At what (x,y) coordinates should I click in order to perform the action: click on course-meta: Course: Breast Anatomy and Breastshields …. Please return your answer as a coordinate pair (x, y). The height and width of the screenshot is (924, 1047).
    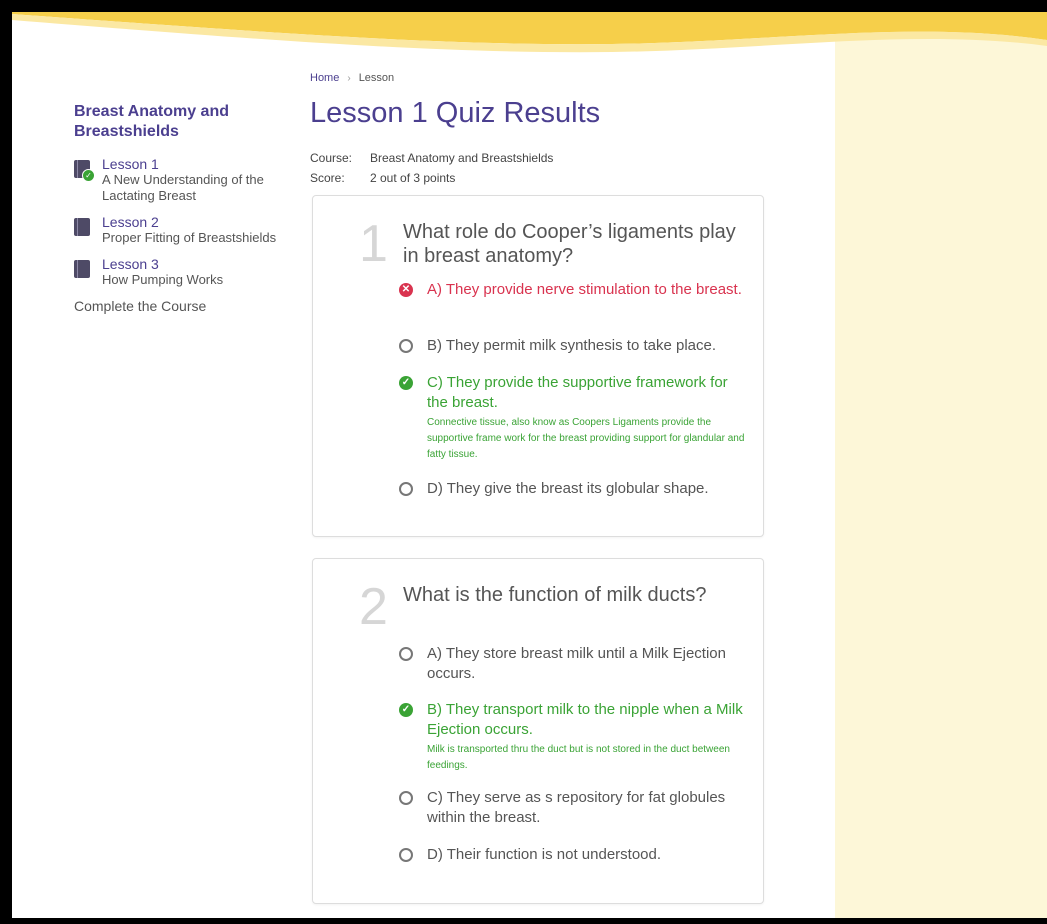
    Looking at the image, I should click on (540, 168).